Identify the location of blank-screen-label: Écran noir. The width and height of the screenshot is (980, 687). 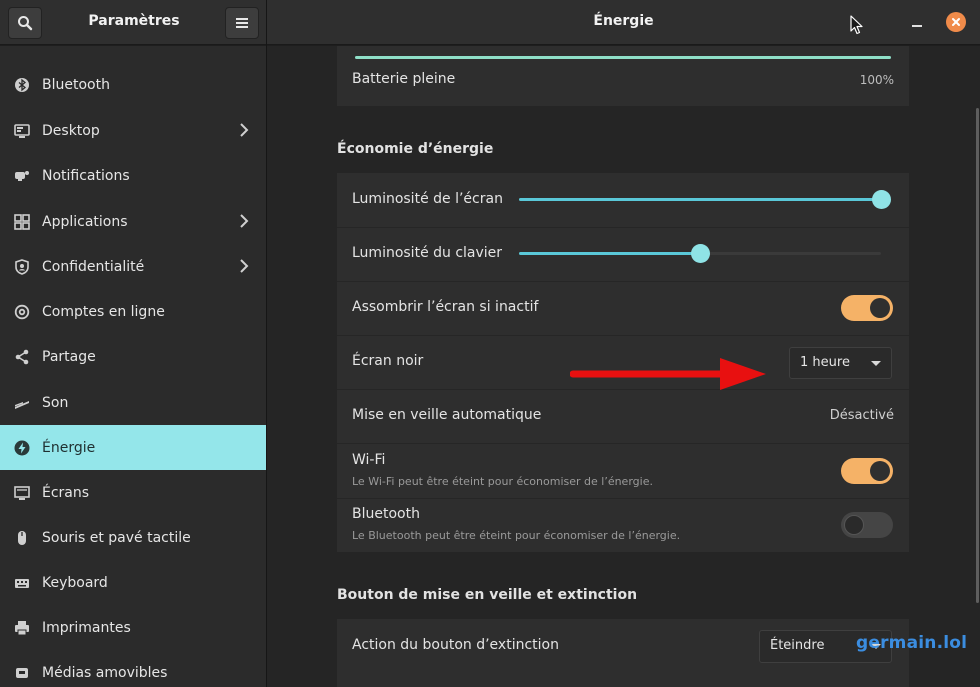
(388, 361).